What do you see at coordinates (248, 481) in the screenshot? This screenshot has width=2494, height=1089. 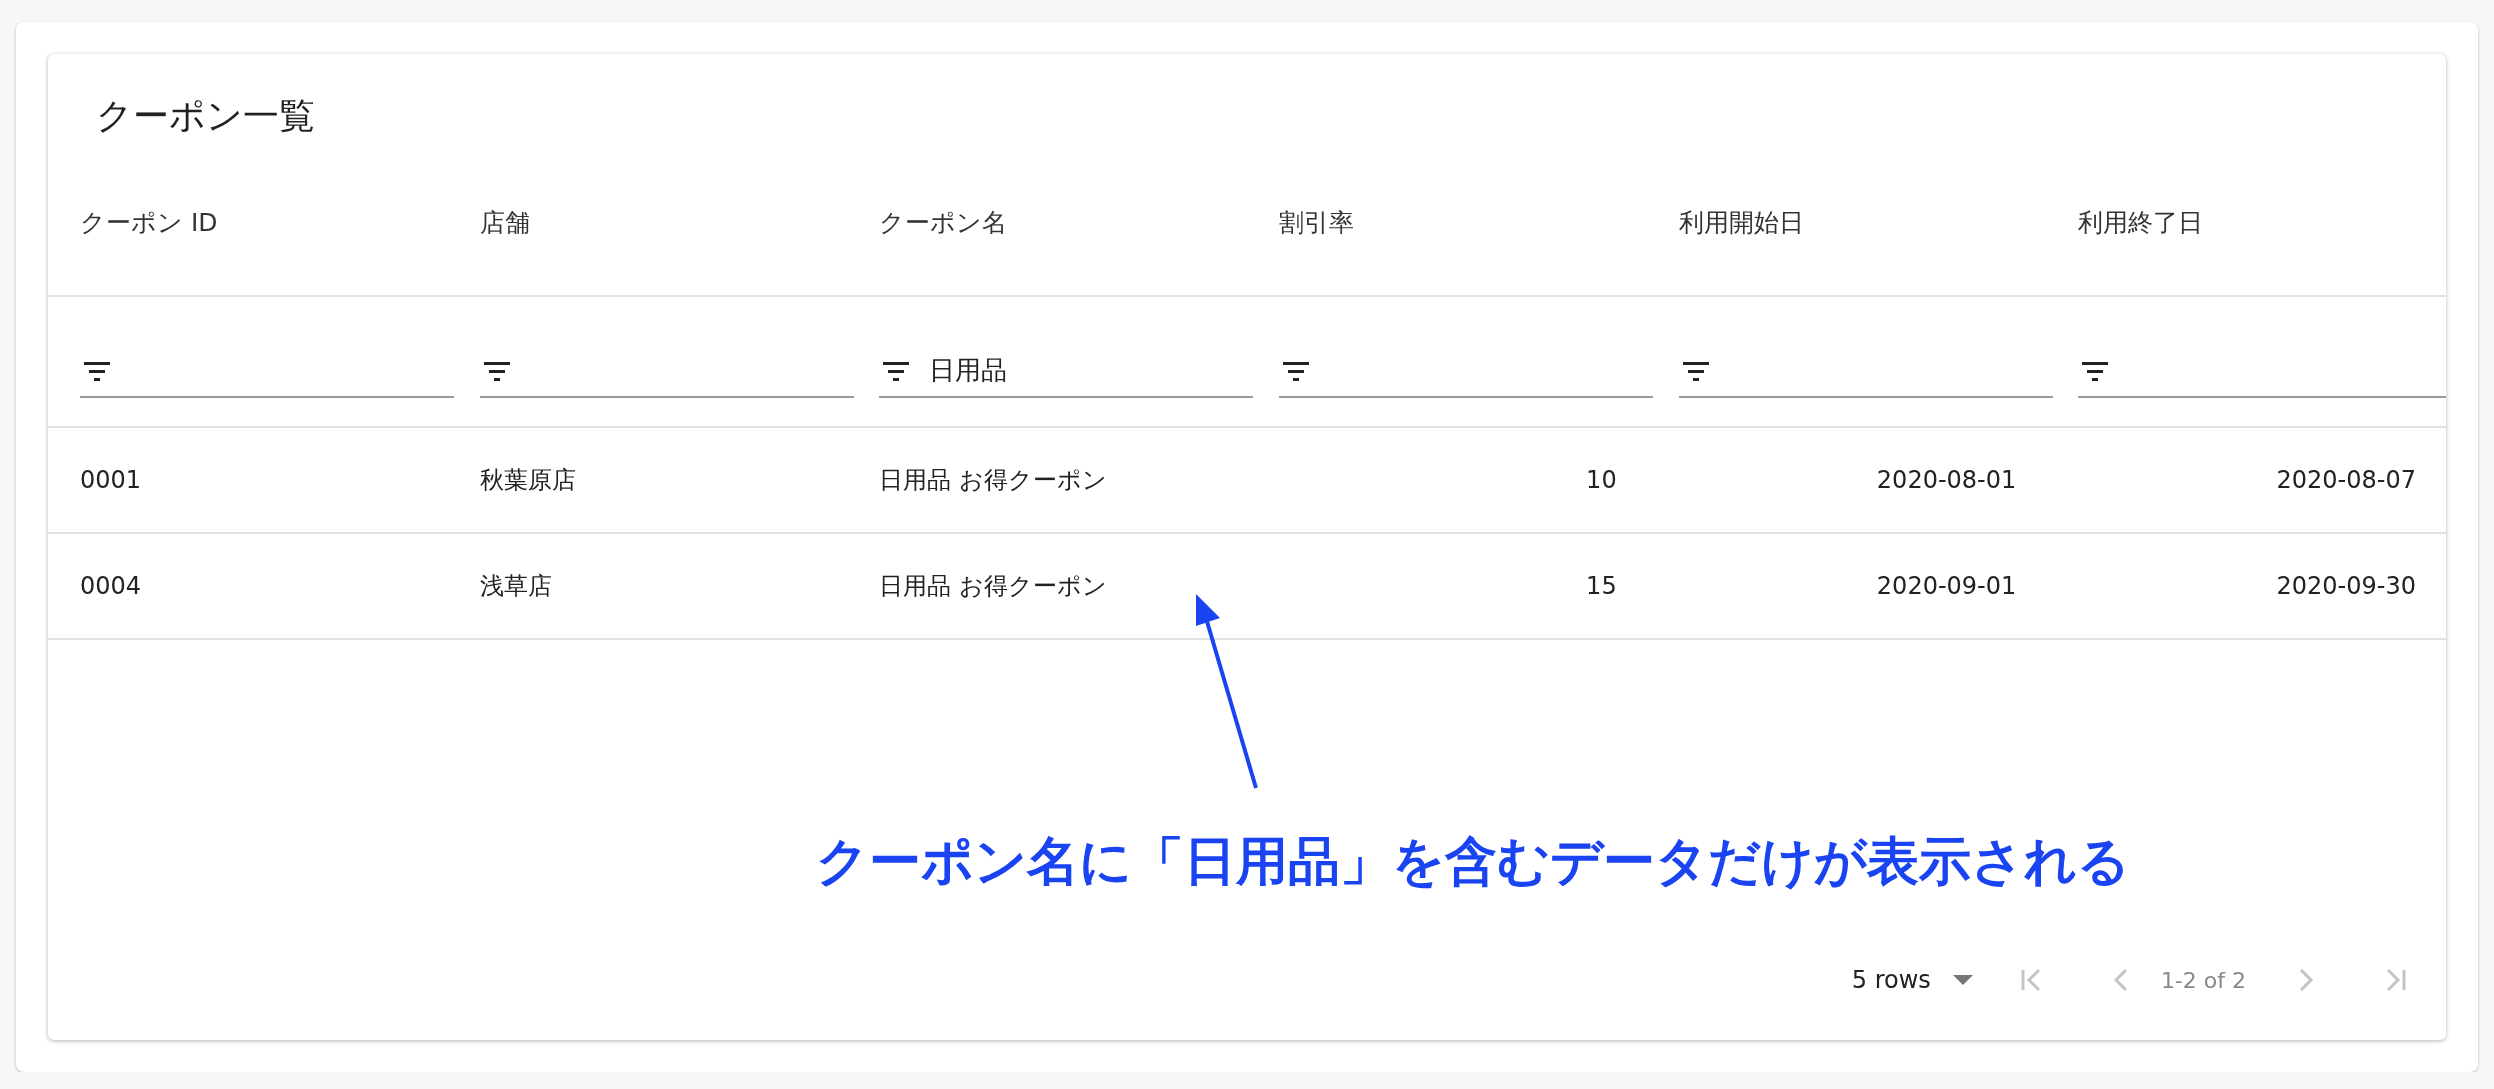 I see `table-cell: 0001` at bounding box center [248, 481].